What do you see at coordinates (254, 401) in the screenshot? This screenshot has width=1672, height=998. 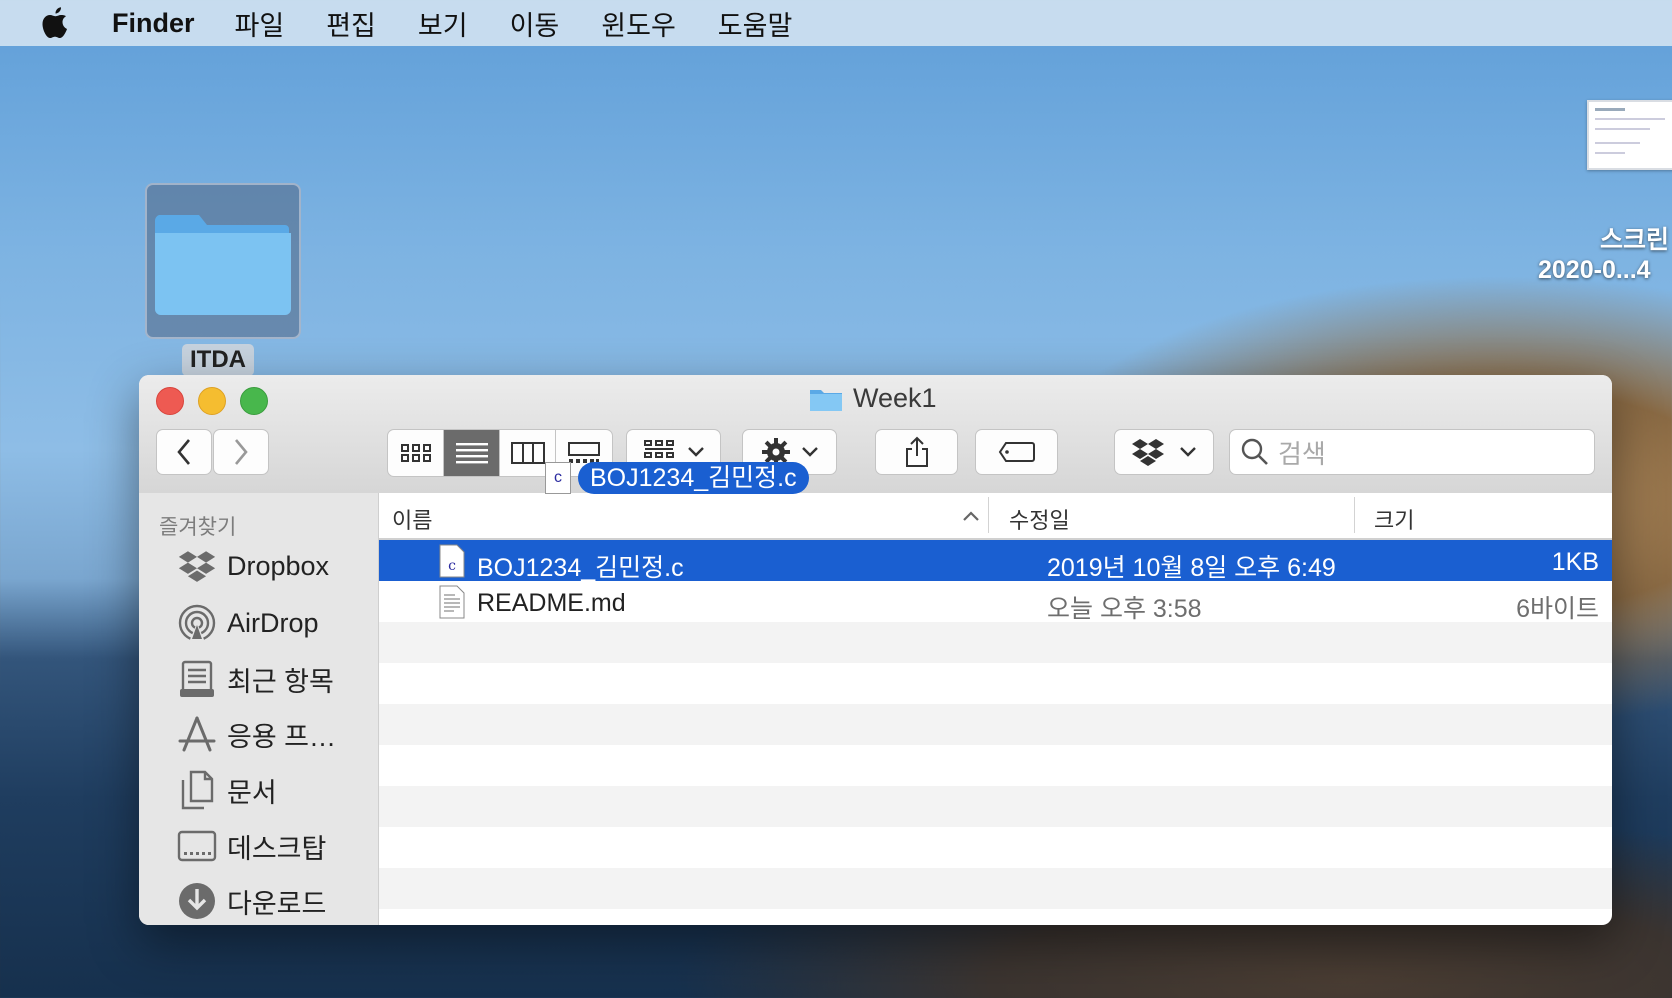 I see `zoom-button` at bounding box center [254, 401].